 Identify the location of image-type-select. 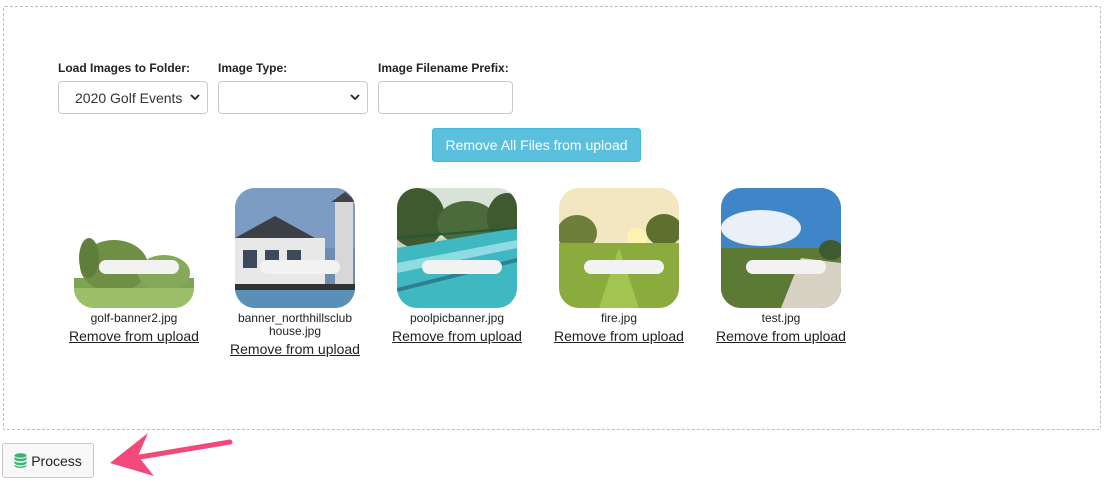
(293, 97).